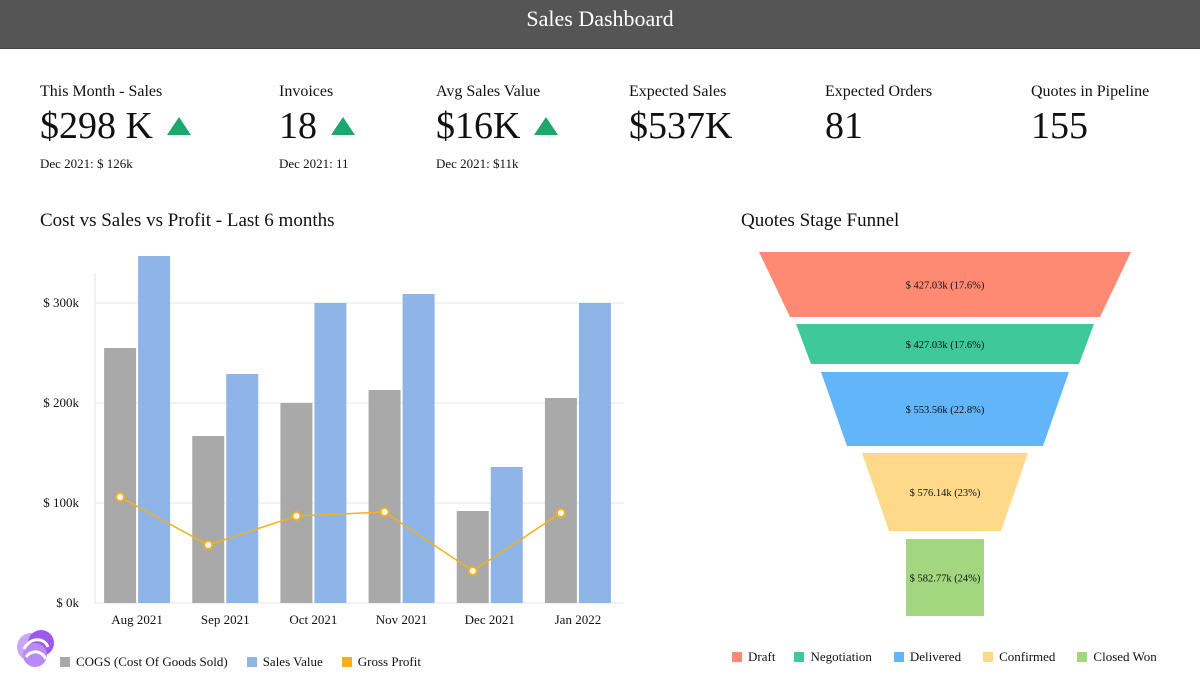  Describe the element at coordinates (61, 302) in the screenshot. I see `y-tick-label: $ 300k` at that location.